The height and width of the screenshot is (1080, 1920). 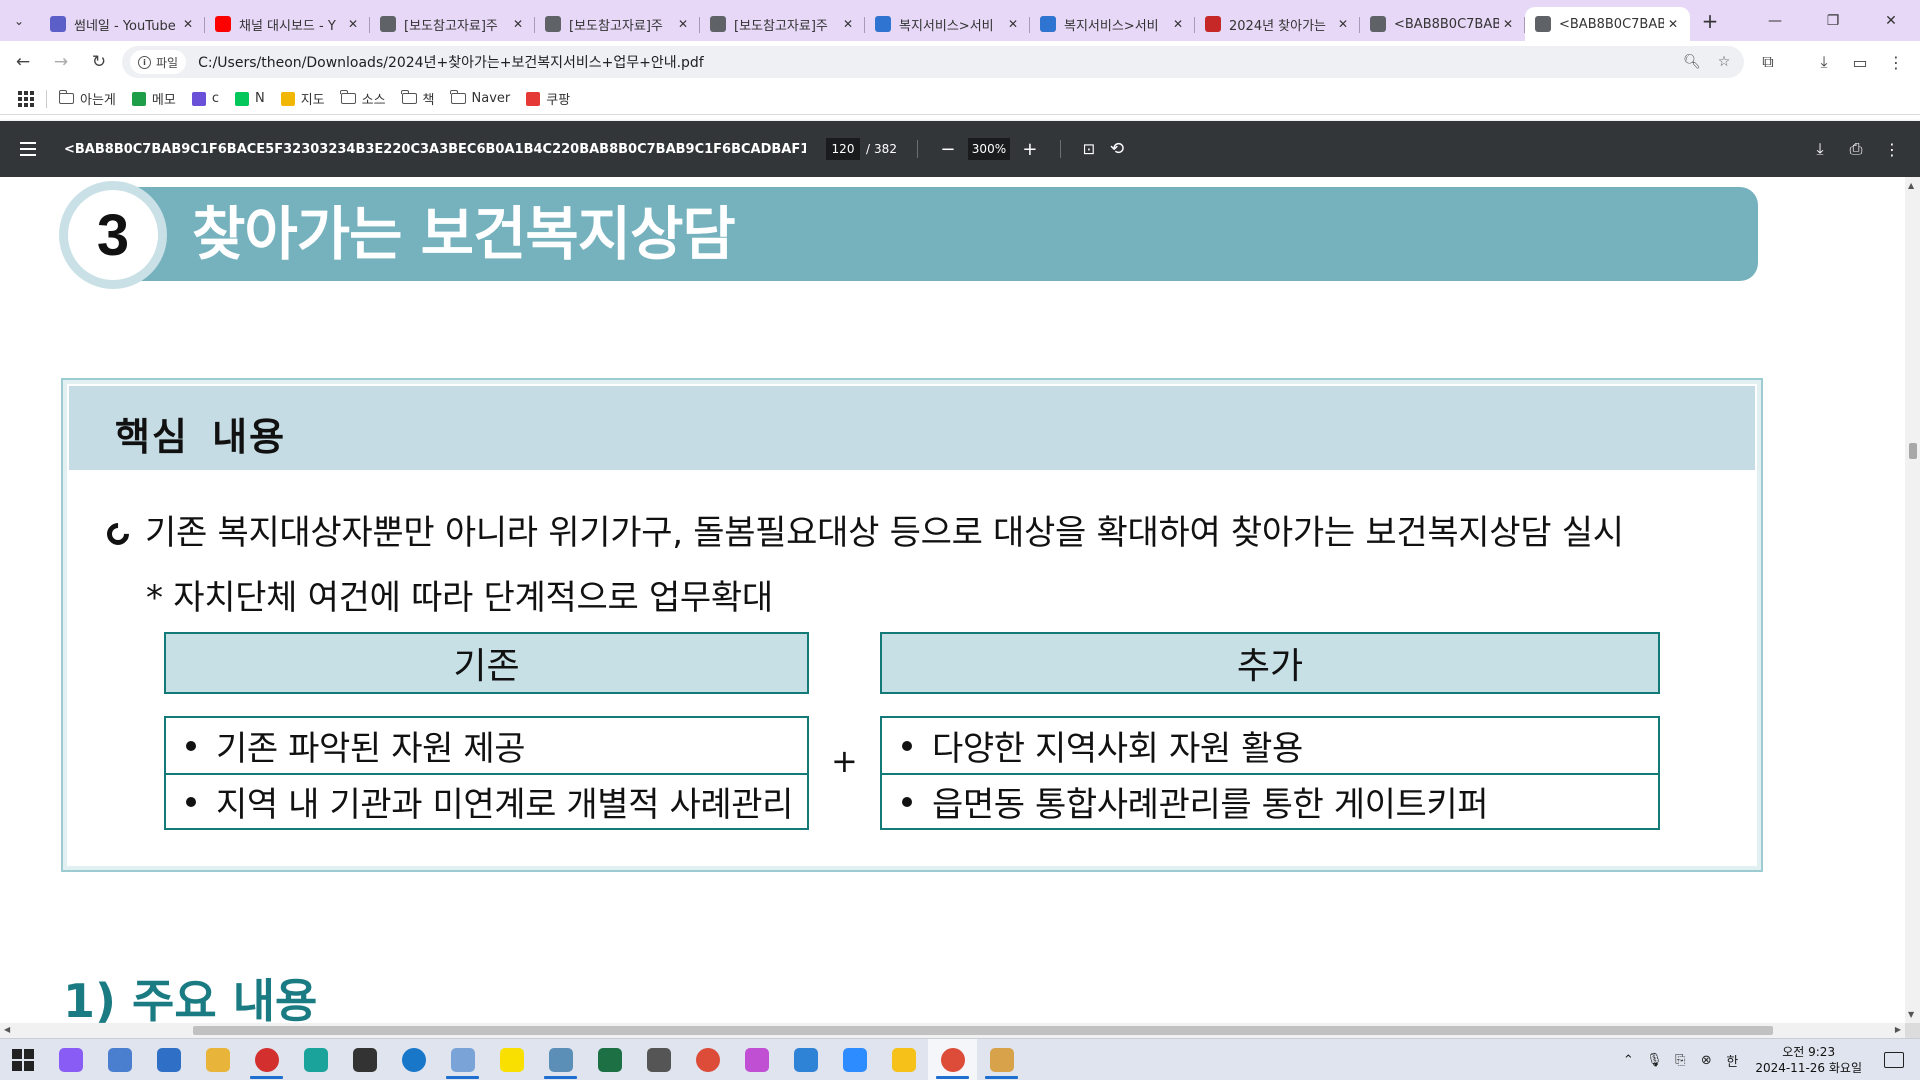 I want to click on browser-tab: 2024년 찾아가는 ✕, so click(x=1277, y=24).